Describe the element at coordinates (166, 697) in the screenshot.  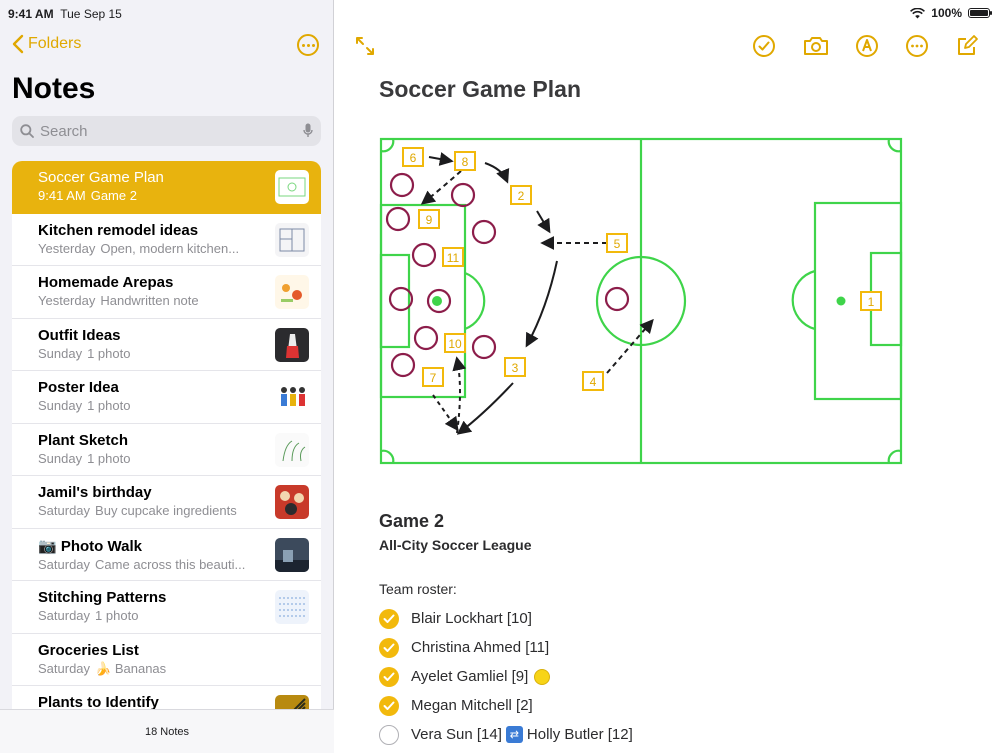
I see `note-list-item: Plants to Identify` at that location.